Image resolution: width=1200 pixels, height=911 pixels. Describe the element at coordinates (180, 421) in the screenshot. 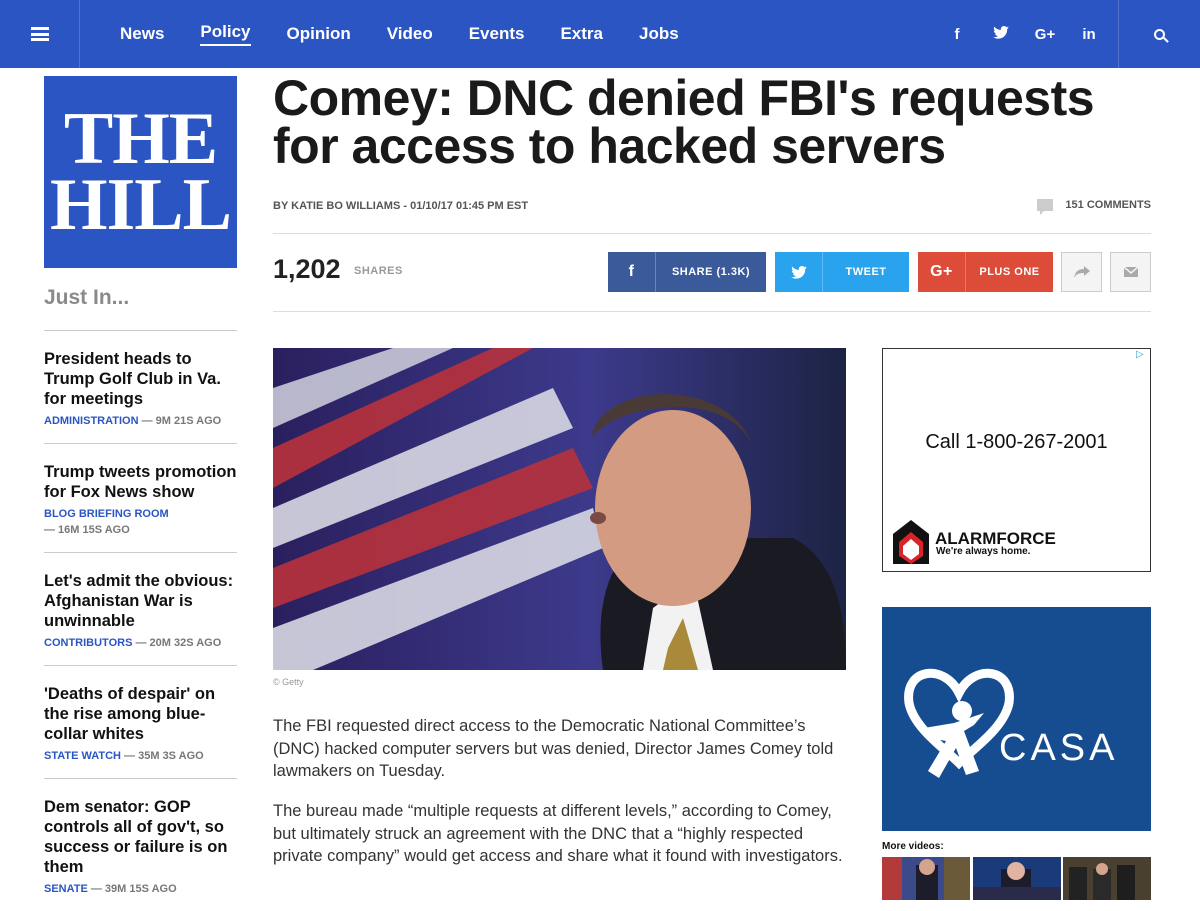

I see `list-item-time: — 9M 21S AGO` at that location.